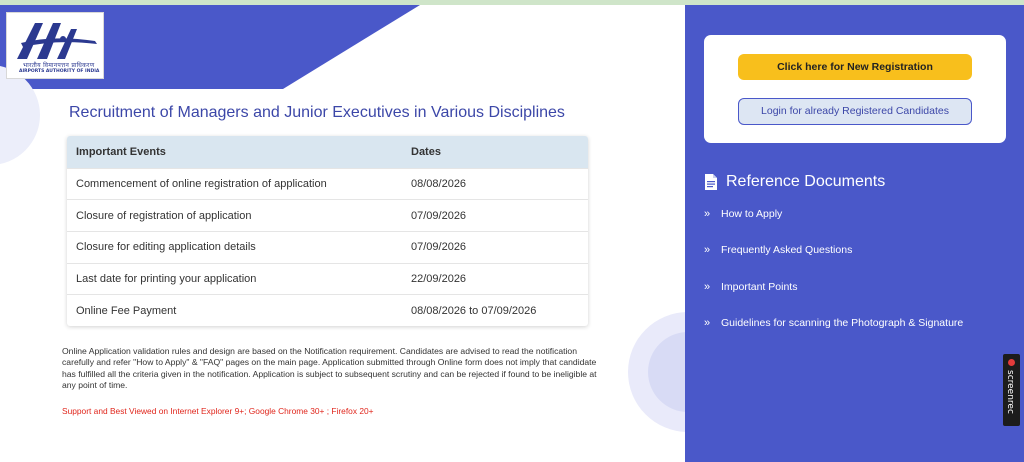 The width and height of the screenshot is (1024, 462). Describe the element at coordinates (855, 111) in the screenshot. I see `login-registered-button: Login for already Registered Candidates` at that location.